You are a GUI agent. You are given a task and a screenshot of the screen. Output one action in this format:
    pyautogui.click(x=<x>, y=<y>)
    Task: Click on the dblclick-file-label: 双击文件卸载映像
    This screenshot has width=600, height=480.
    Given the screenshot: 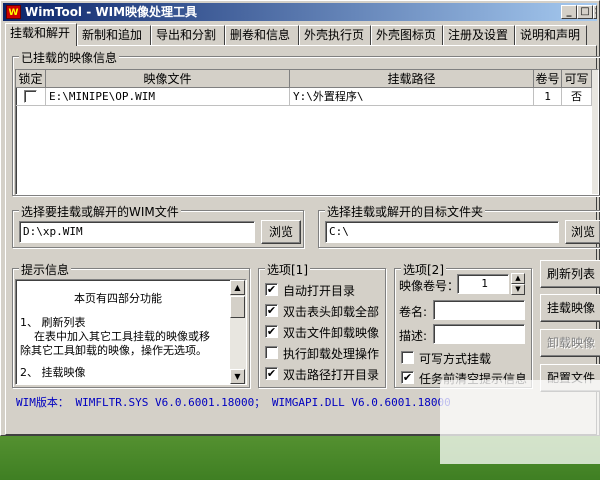 What is the action you would take?
    pyautogui.click(x=331, y=332)
    